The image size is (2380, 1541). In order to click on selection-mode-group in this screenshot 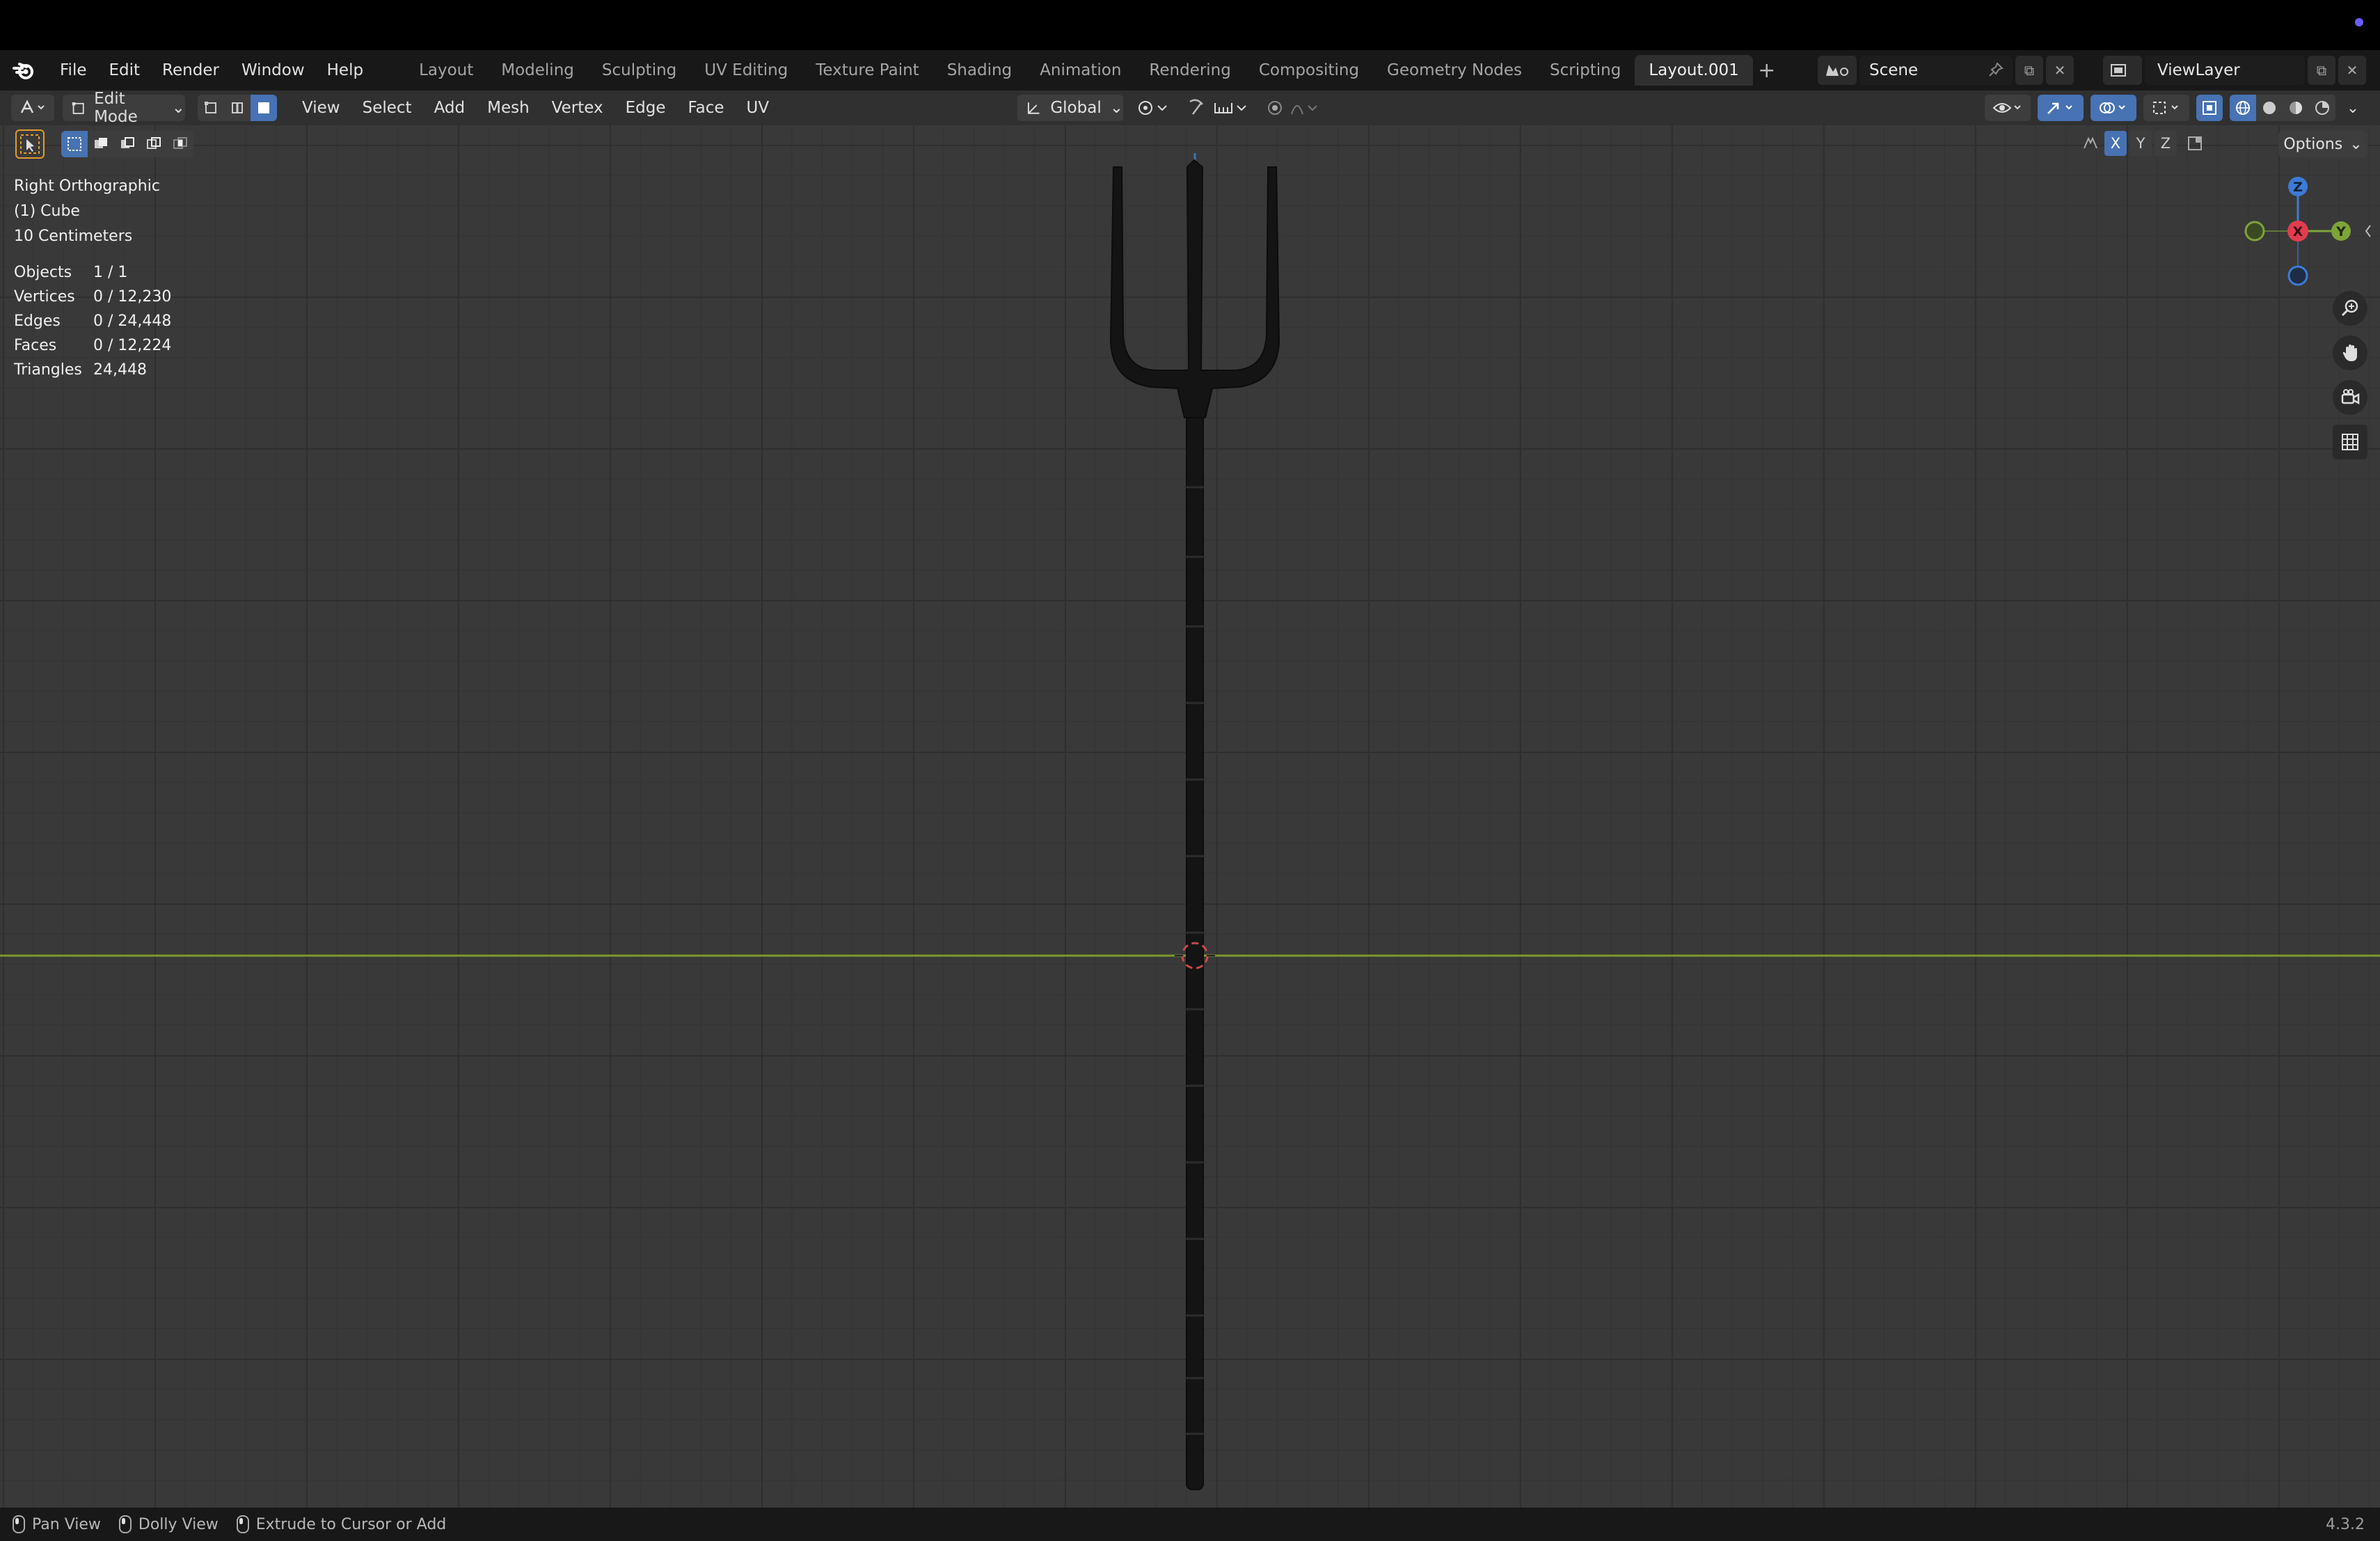, I will do `click(127, 144)`.